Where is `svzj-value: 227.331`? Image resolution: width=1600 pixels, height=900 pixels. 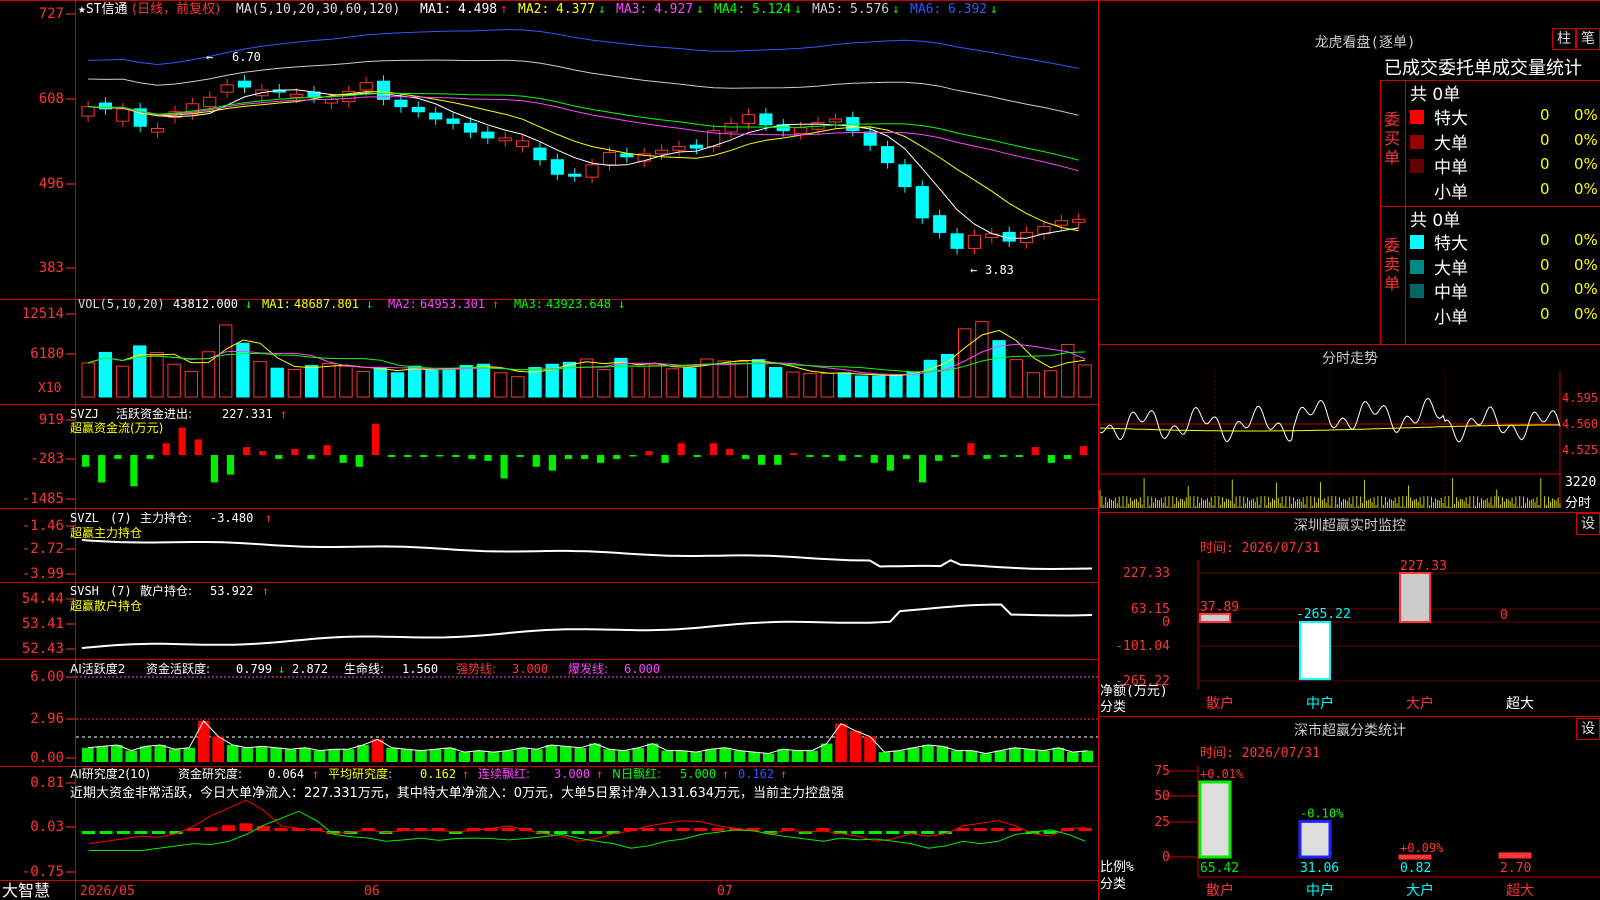
svzj-value: 227.331 is located at coordinates (247, 414).